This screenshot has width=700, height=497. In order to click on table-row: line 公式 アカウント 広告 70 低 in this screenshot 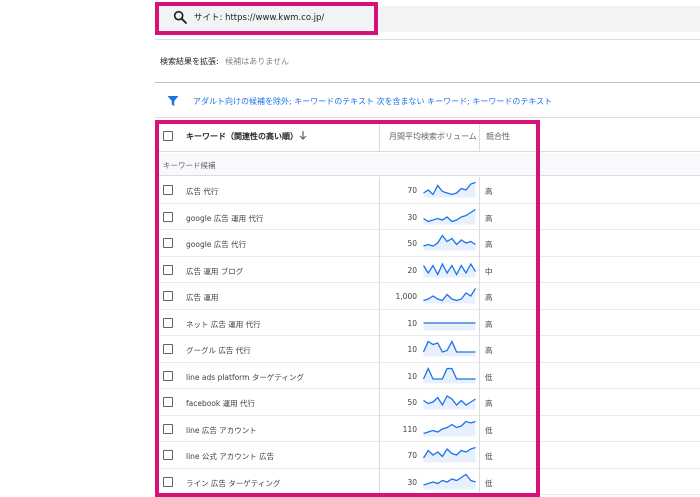, I will do `click(427, 455)`.